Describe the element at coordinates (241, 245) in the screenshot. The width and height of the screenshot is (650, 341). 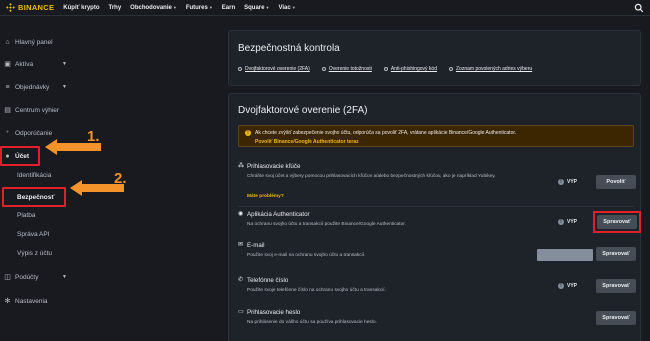
I see `mail-icon: ✉` at that location.